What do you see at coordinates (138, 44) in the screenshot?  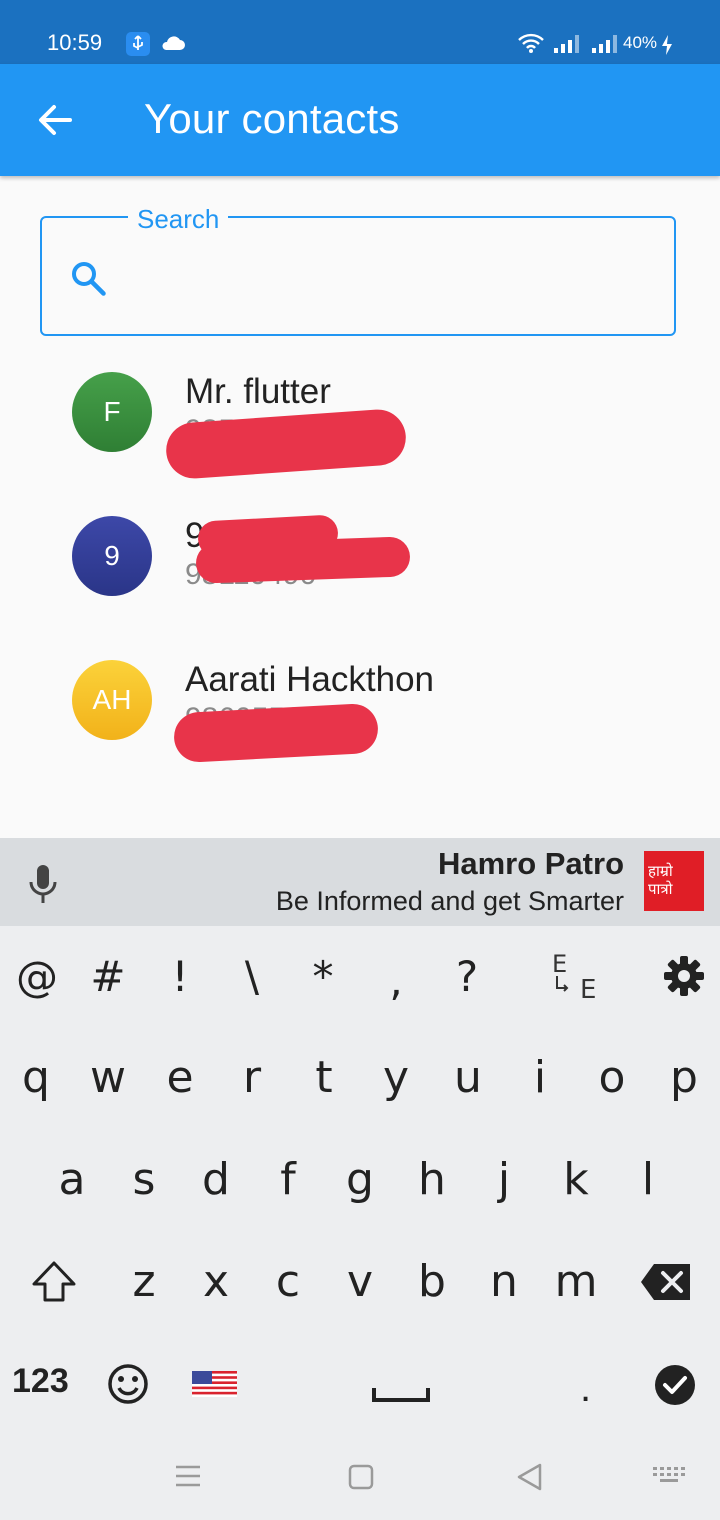 I see `usb-icon` at bounding box center [138, 44].